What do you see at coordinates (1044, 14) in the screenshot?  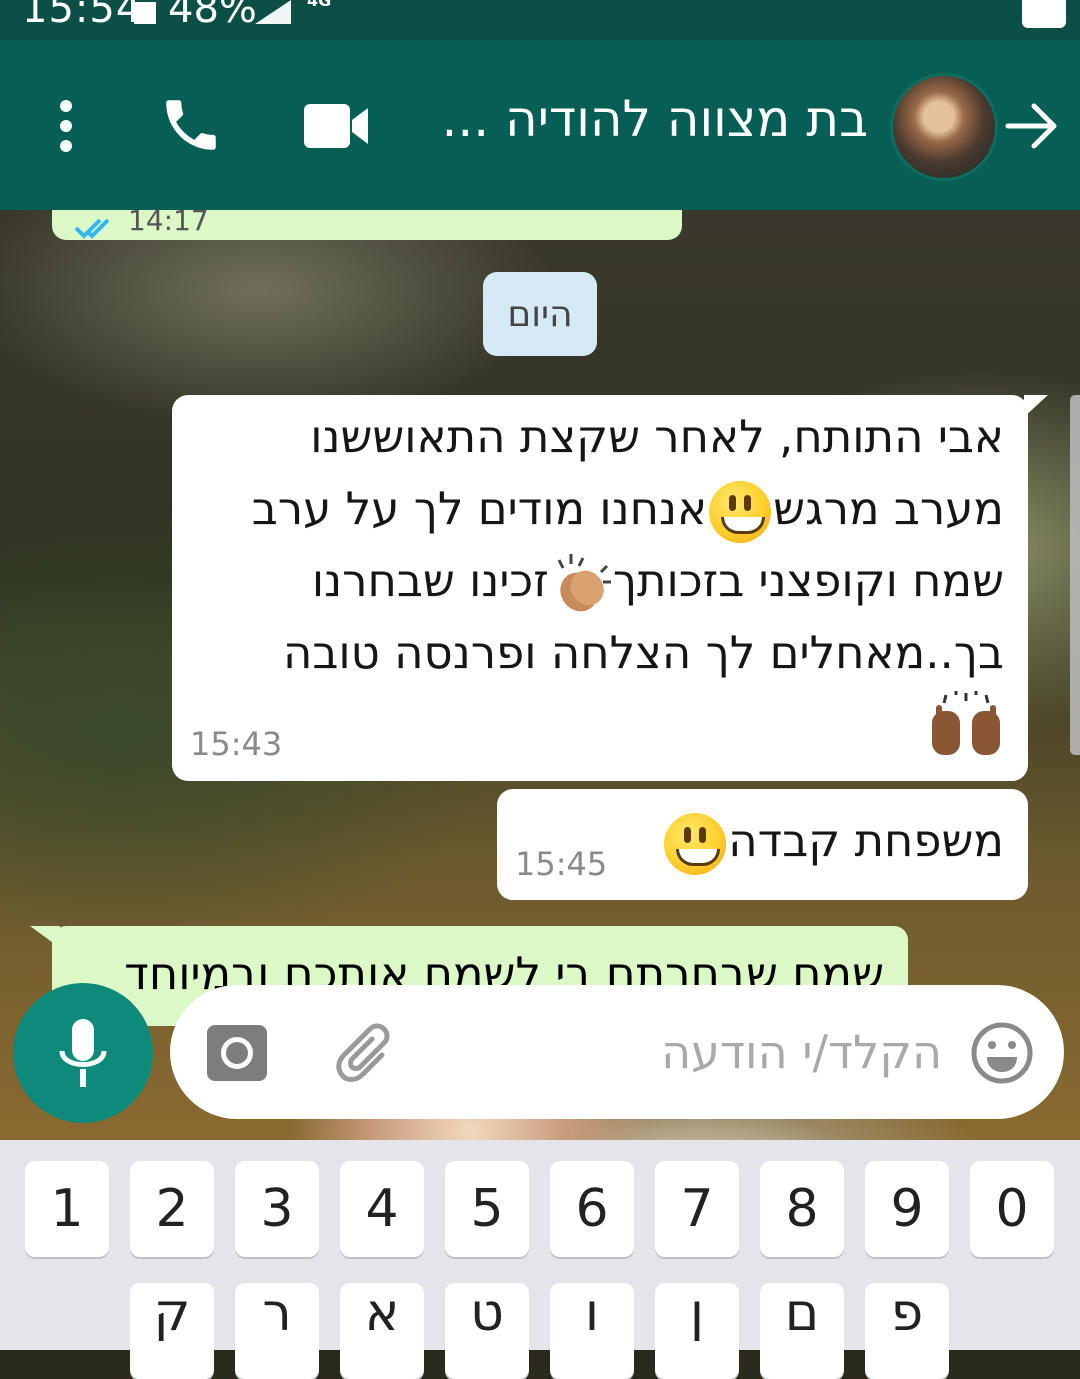 I see `wifi-icon` at bounding box center [1044, 14].